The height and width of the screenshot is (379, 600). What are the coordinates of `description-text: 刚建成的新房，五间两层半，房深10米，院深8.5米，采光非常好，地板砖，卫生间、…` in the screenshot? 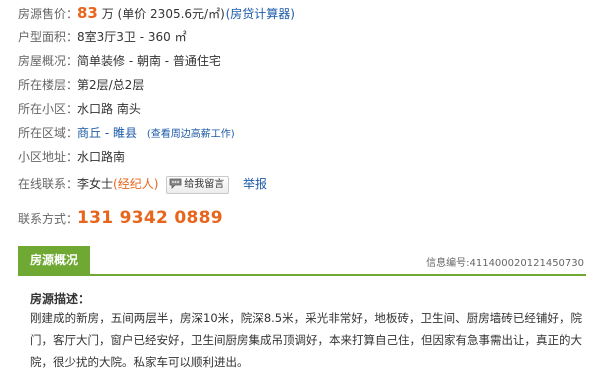 It's located at (306, 340).